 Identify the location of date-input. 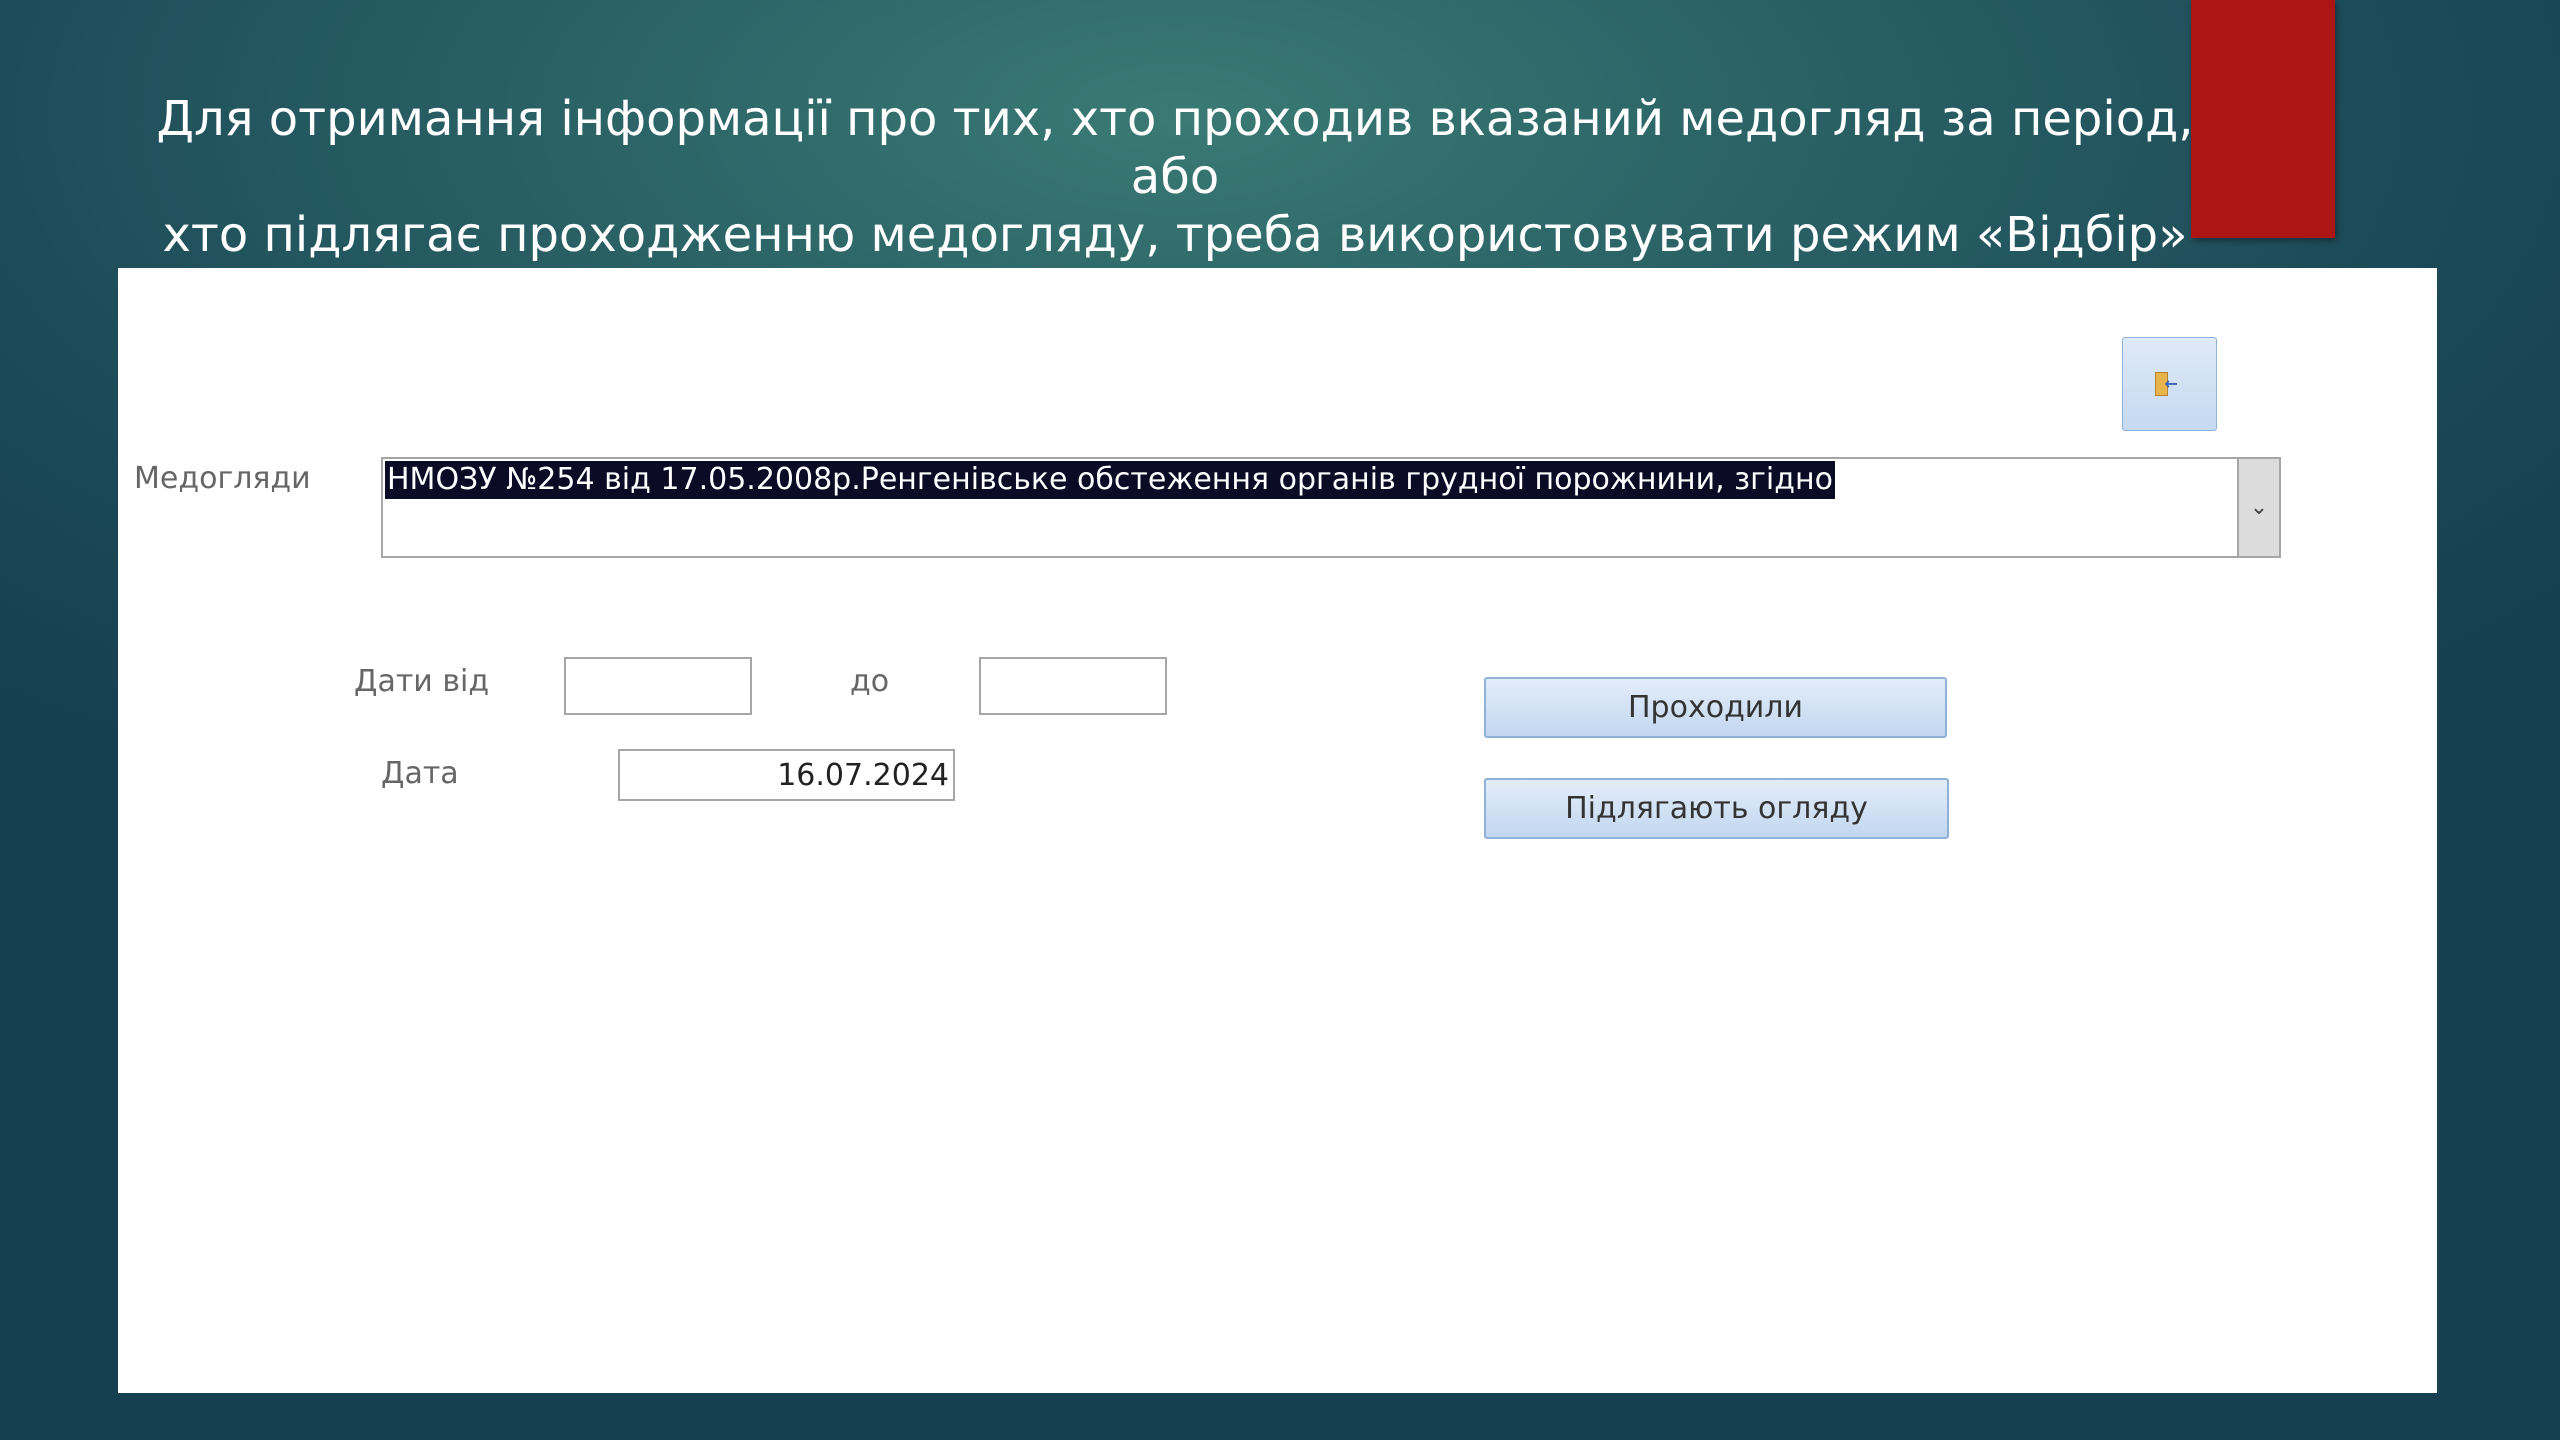
(786, 775).